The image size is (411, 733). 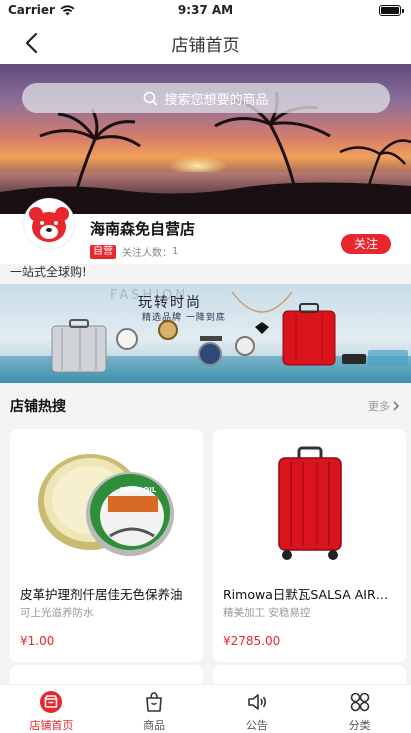 What do you see at coordinates (366, 244) in the screenshot?
I see `follow-button: 关注` at bounding box center [366, 244].